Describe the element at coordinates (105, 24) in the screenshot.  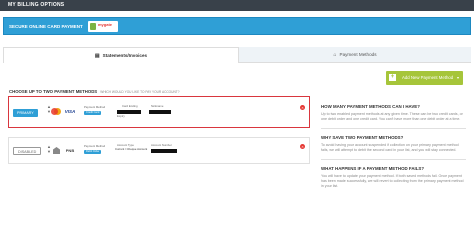
I see `mygate-logo-text: mygate` at that location.